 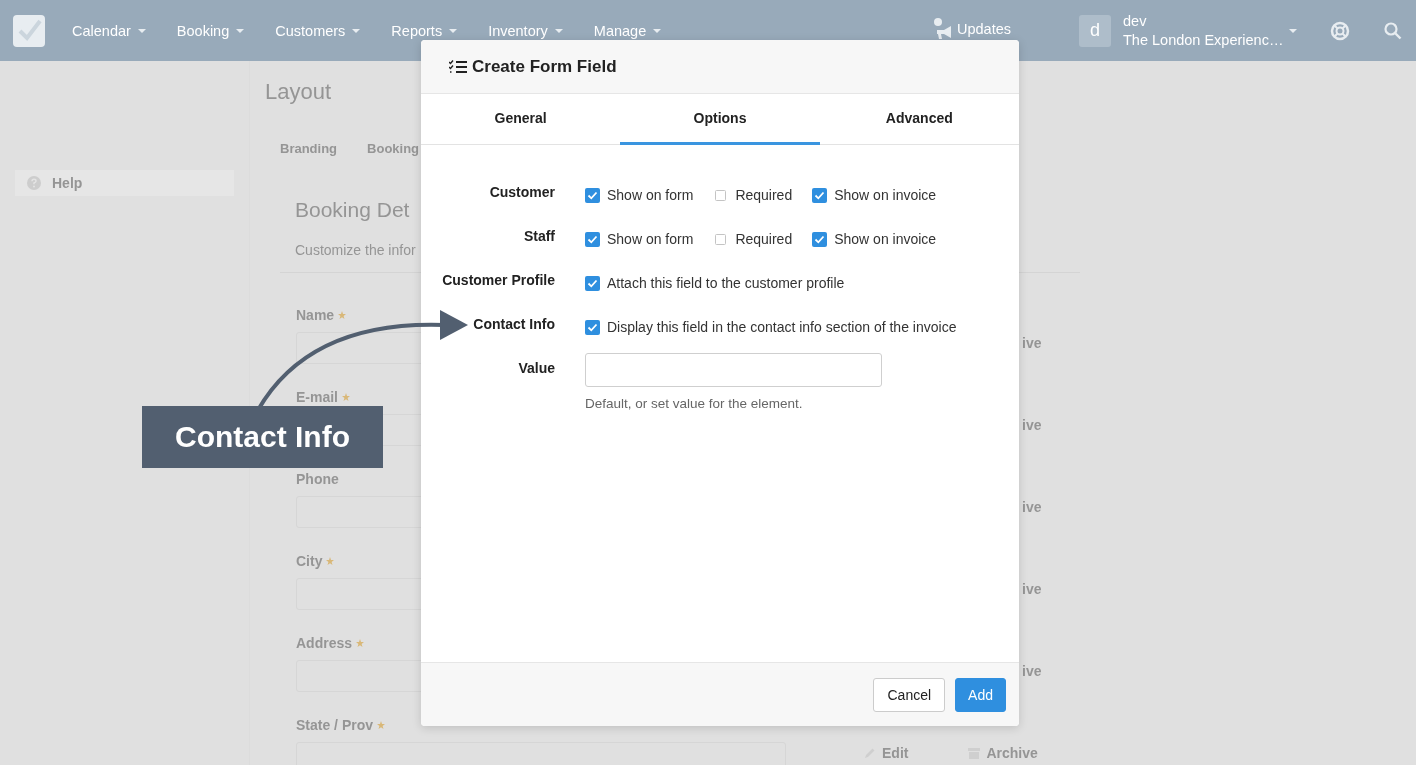 What do you see at coordinates (458, 66) in the screenshot?
I see `checklist-icon` at bounding box center [458, 66].